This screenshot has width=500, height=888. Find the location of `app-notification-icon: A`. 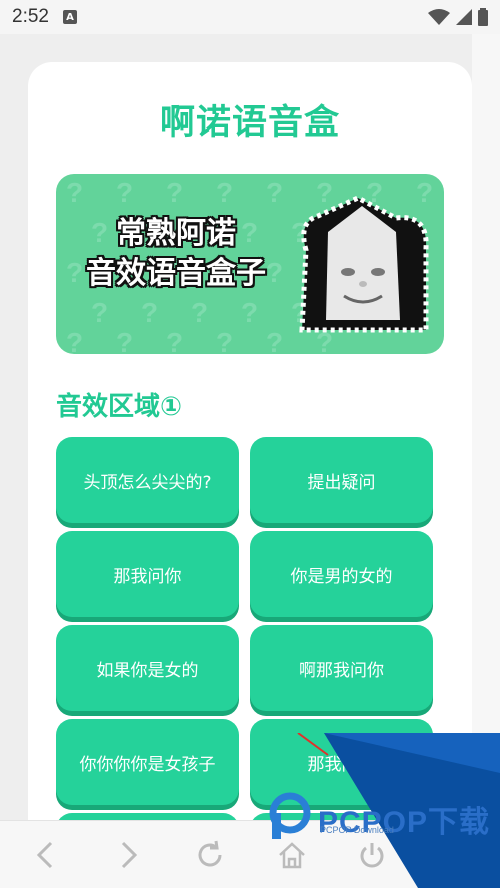

app-notification-icon: A is located at coordinates (69, 17).